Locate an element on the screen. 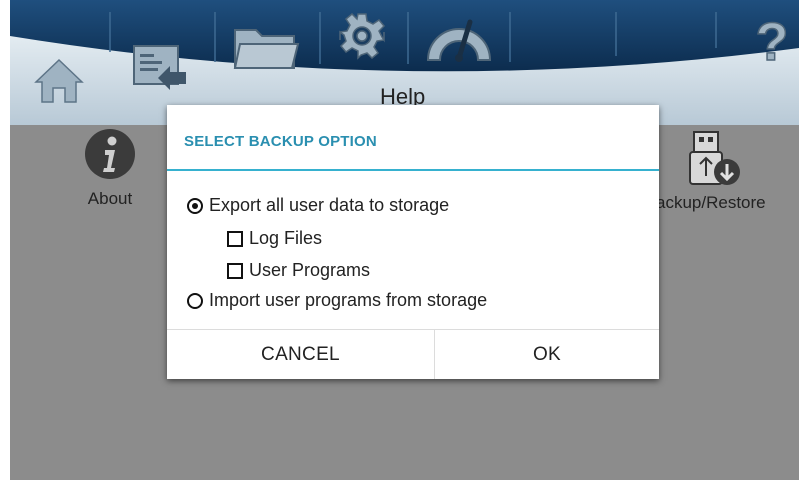 The width and height of the screenshot is (799, 480). settings-button is located at coordinates (364, 38).